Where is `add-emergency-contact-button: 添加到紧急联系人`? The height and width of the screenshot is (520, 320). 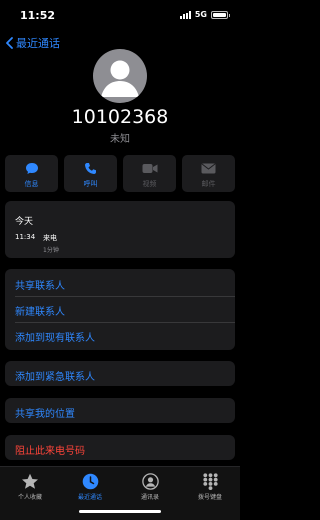
add-emergency-contact-button: 添加到紧急联系人 is located at coordinates (55, 375).